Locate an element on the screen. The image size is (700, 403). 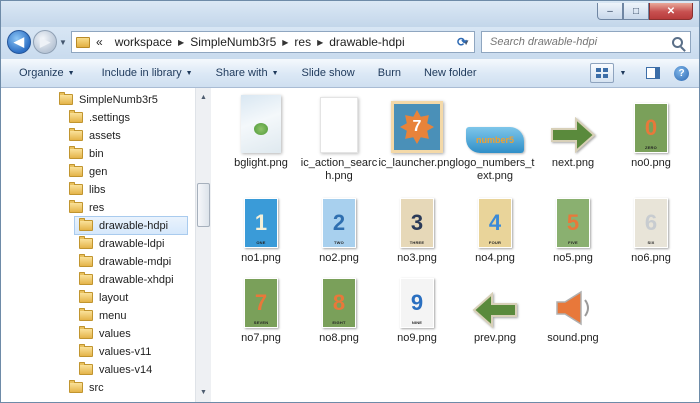
file-thumbnail: 2 TWO is located at coordinates (339, 218).